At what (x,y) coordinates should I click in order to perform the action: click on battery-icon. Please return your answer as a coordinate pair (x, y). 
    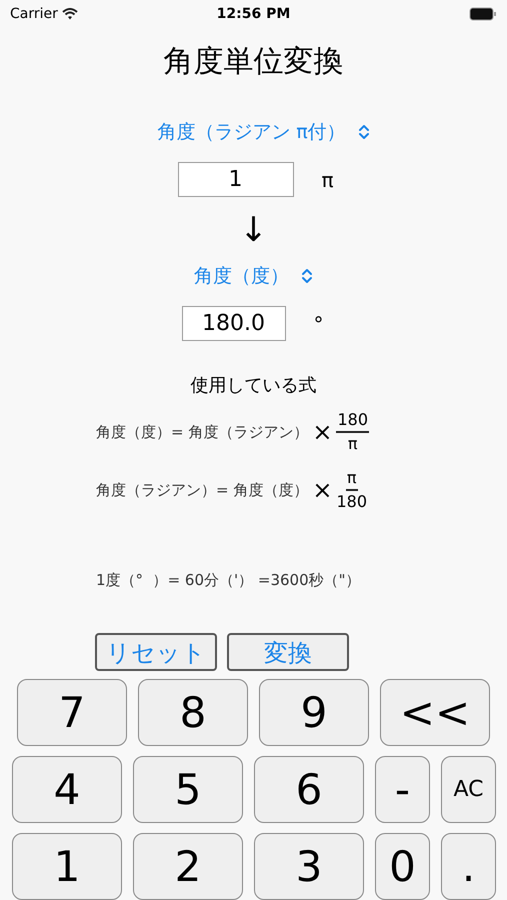
    Looking at the image, I should click on (482, 14).